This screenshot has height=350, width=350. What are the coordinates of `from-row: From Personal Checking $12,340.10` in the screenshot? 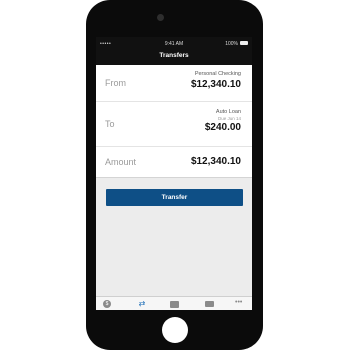 It's located at (174, 83).